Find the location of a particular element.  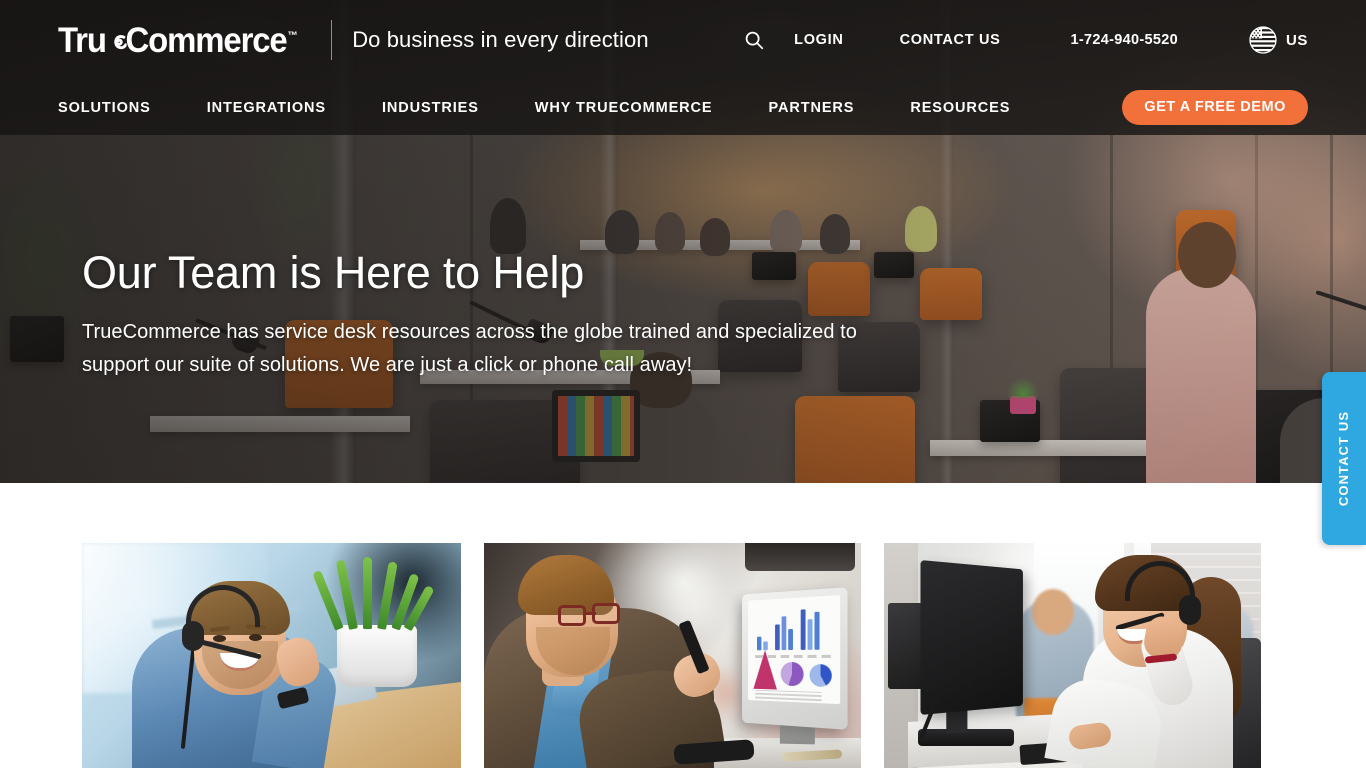

logo-text-before: Tru is located at coordinates (82, 40).